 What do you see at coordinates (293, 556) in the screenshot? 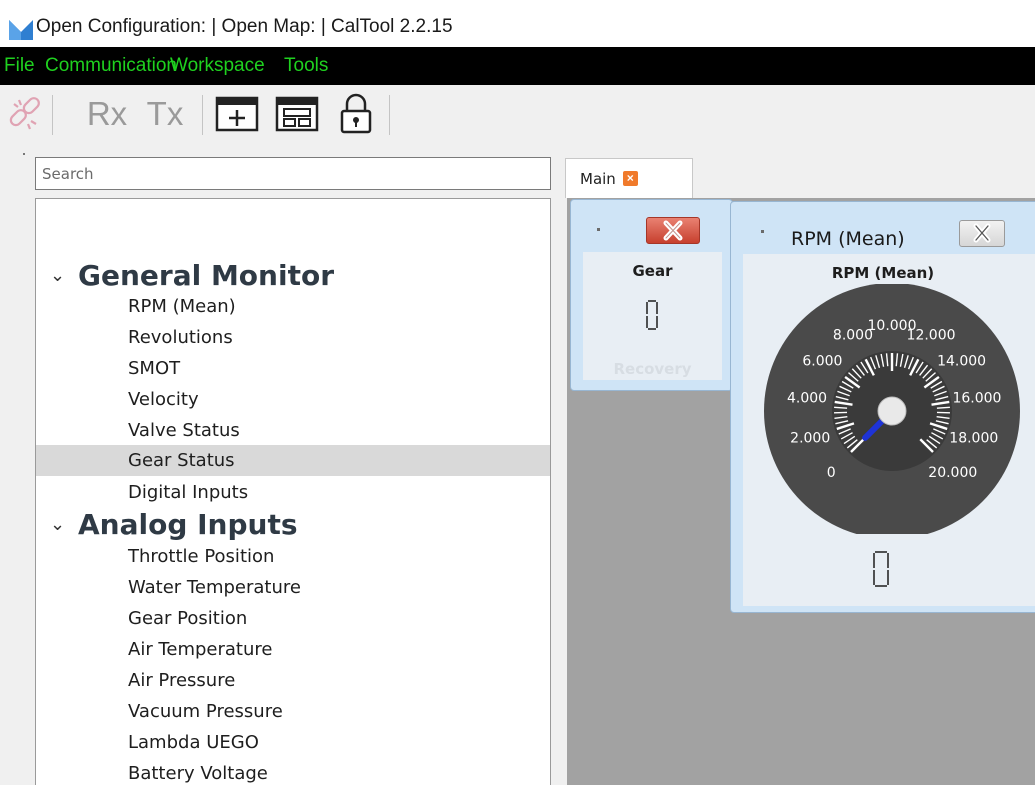
I see `tree-item-throttle-position: Throttle Position` at bounding box center [293, 556].